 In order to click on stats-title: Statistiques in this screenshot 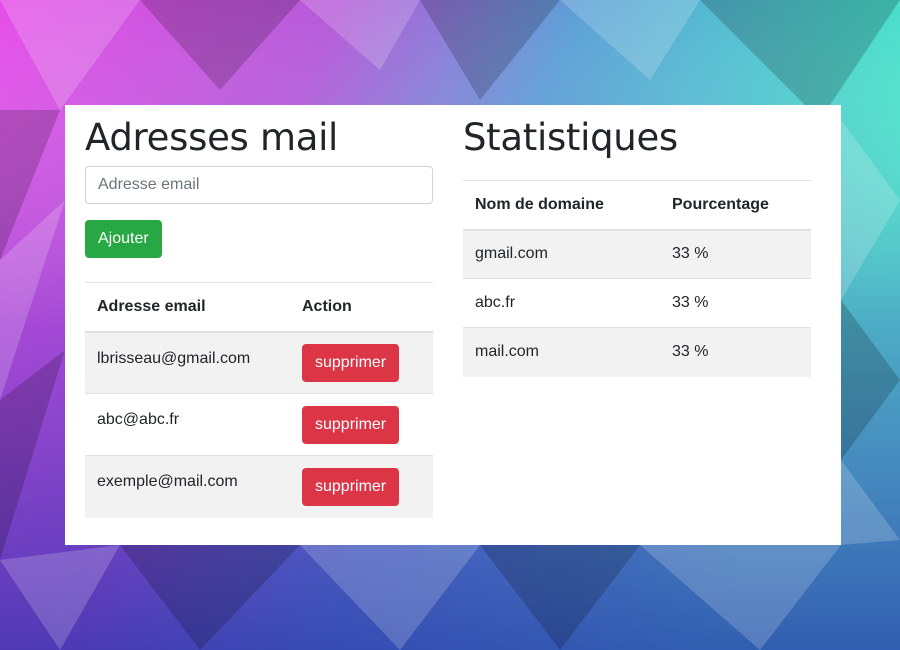, I will do `click(570, 137)`.